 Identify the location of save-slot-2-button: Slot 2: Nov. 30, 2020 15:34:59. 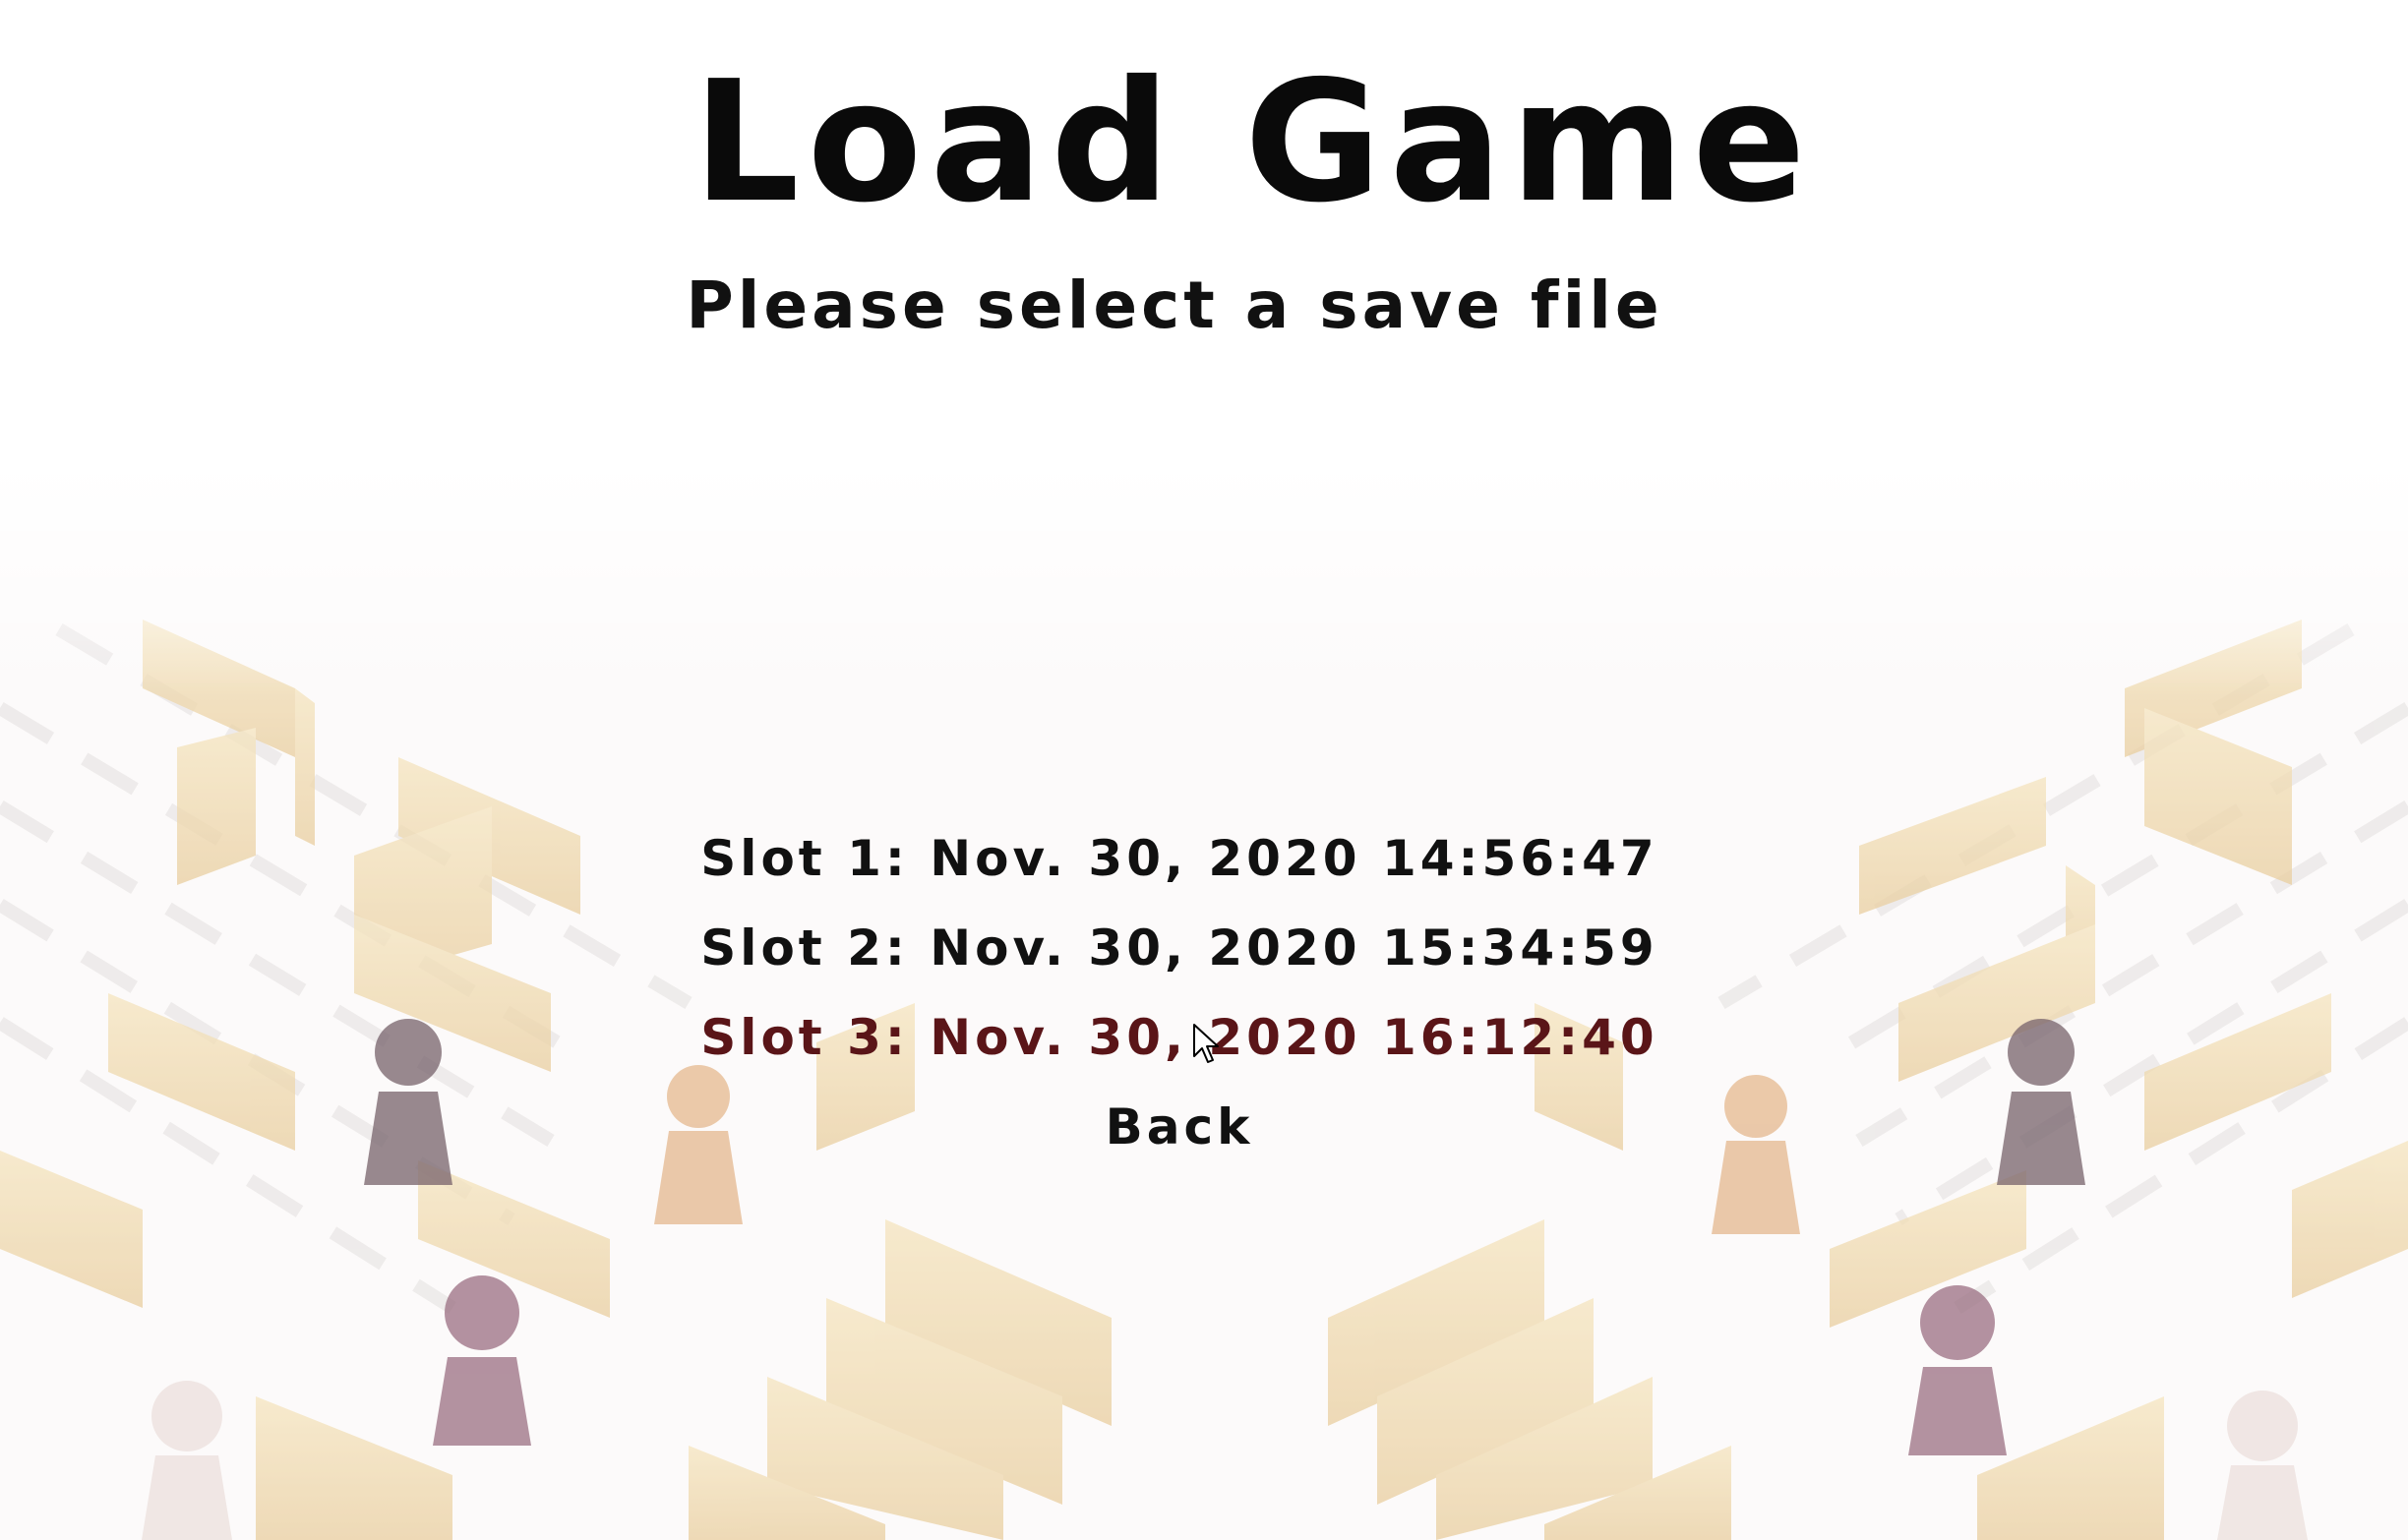
(1204, 949).